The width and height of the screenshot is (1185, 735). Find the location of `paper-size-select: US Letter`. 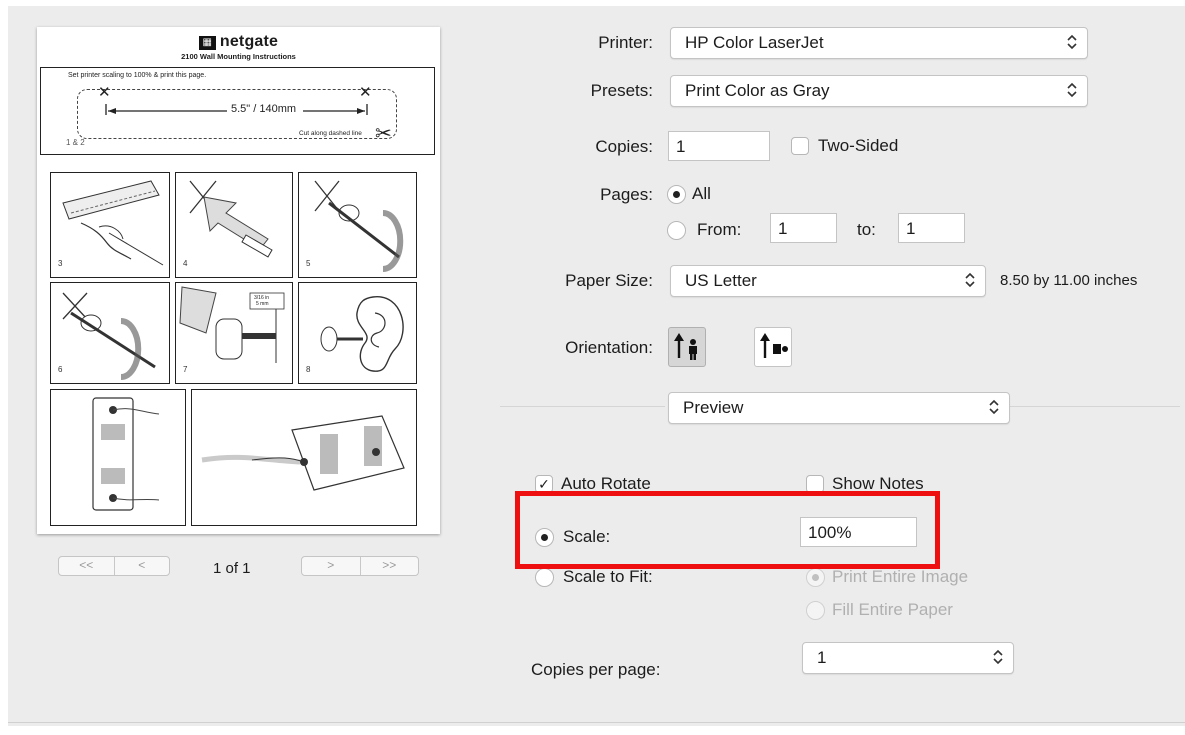

paper-size-select: US Letter is located at coordinates (828, 281).